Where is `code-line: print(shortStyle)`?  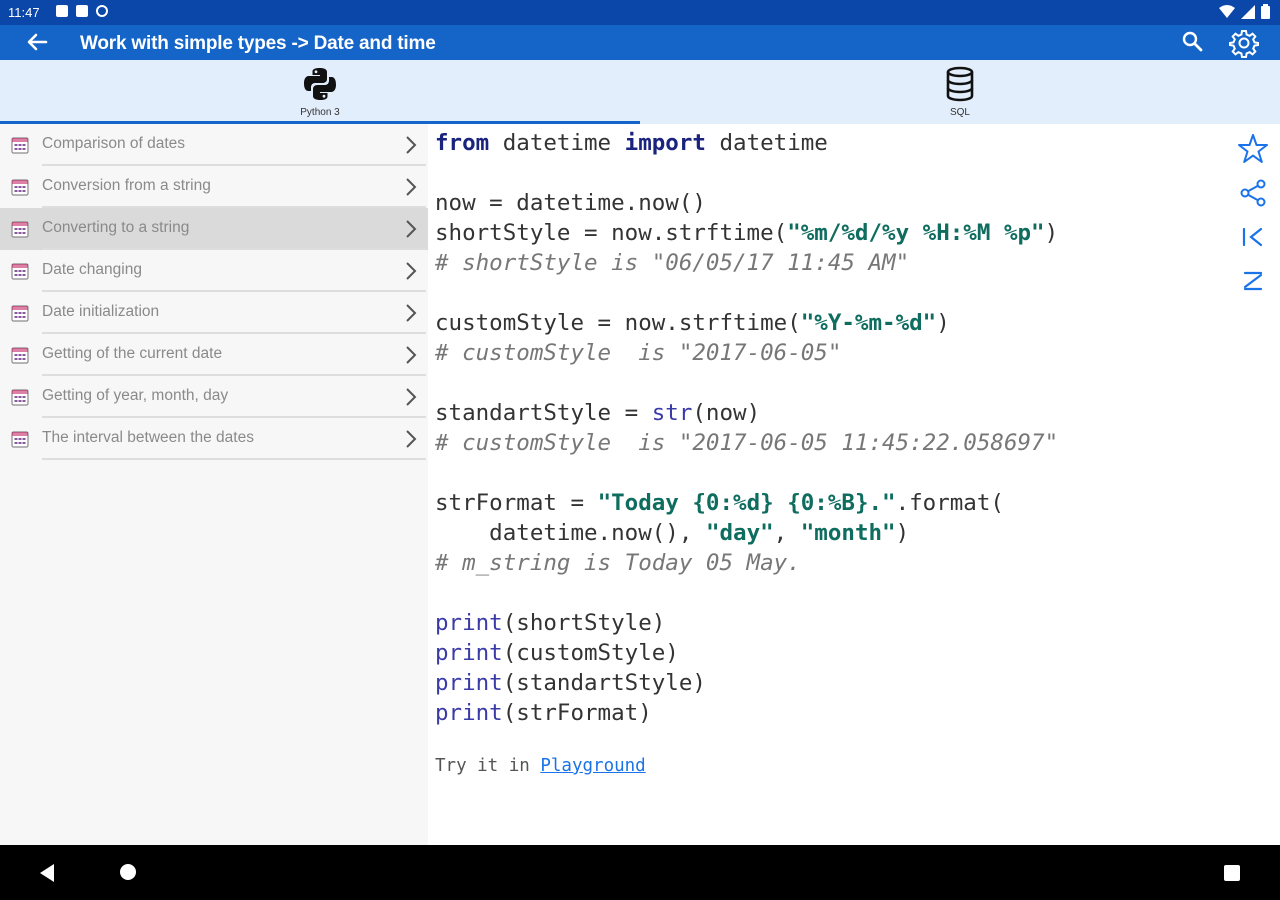
code-line: print(shortStyle) is located at coordinates (550, 623).